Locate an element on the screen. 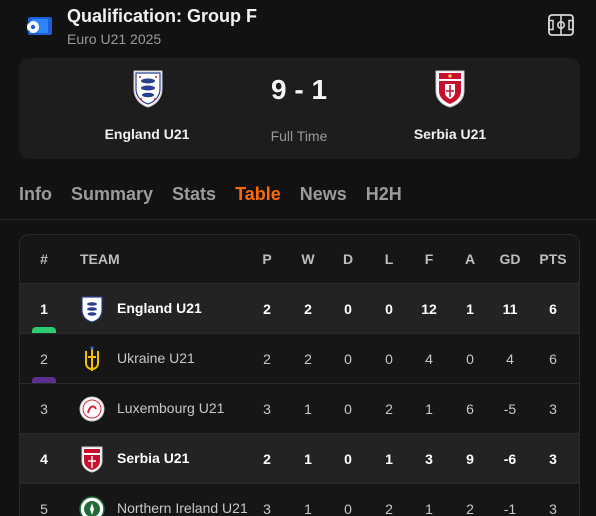 The width and height of the screenshot is (596, 516). row-goals-against: 1 is located at coordinates (470, 308).